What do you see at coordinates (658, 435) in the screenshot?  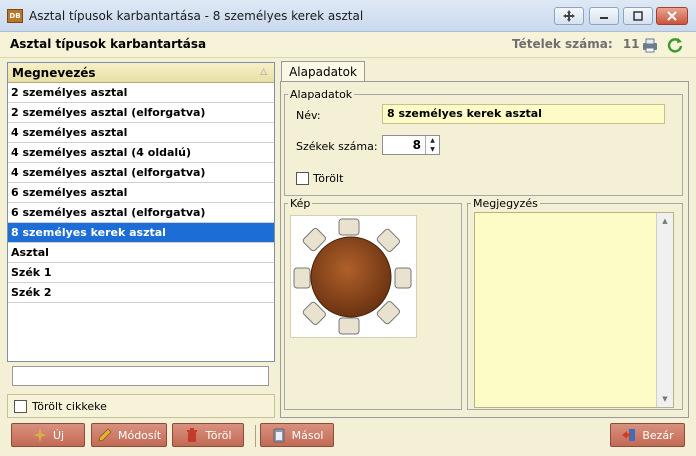 I see `close-label: Bezár` at bounding box center [658, 435].